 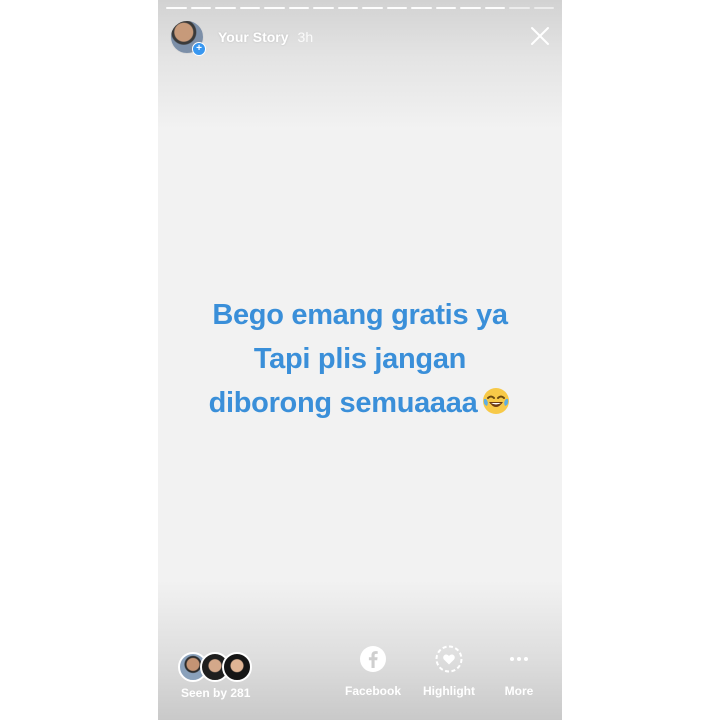 What do you see at coordinates (253, 37) in the screenshot?
I see `story-owner-title: Your Story` at bounding box center [253, 37].